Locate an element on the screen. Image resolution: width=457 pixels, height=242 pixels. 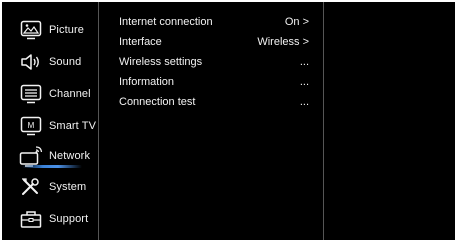
sidebar-item-sound: Sound is located at coordinates (50, 62).